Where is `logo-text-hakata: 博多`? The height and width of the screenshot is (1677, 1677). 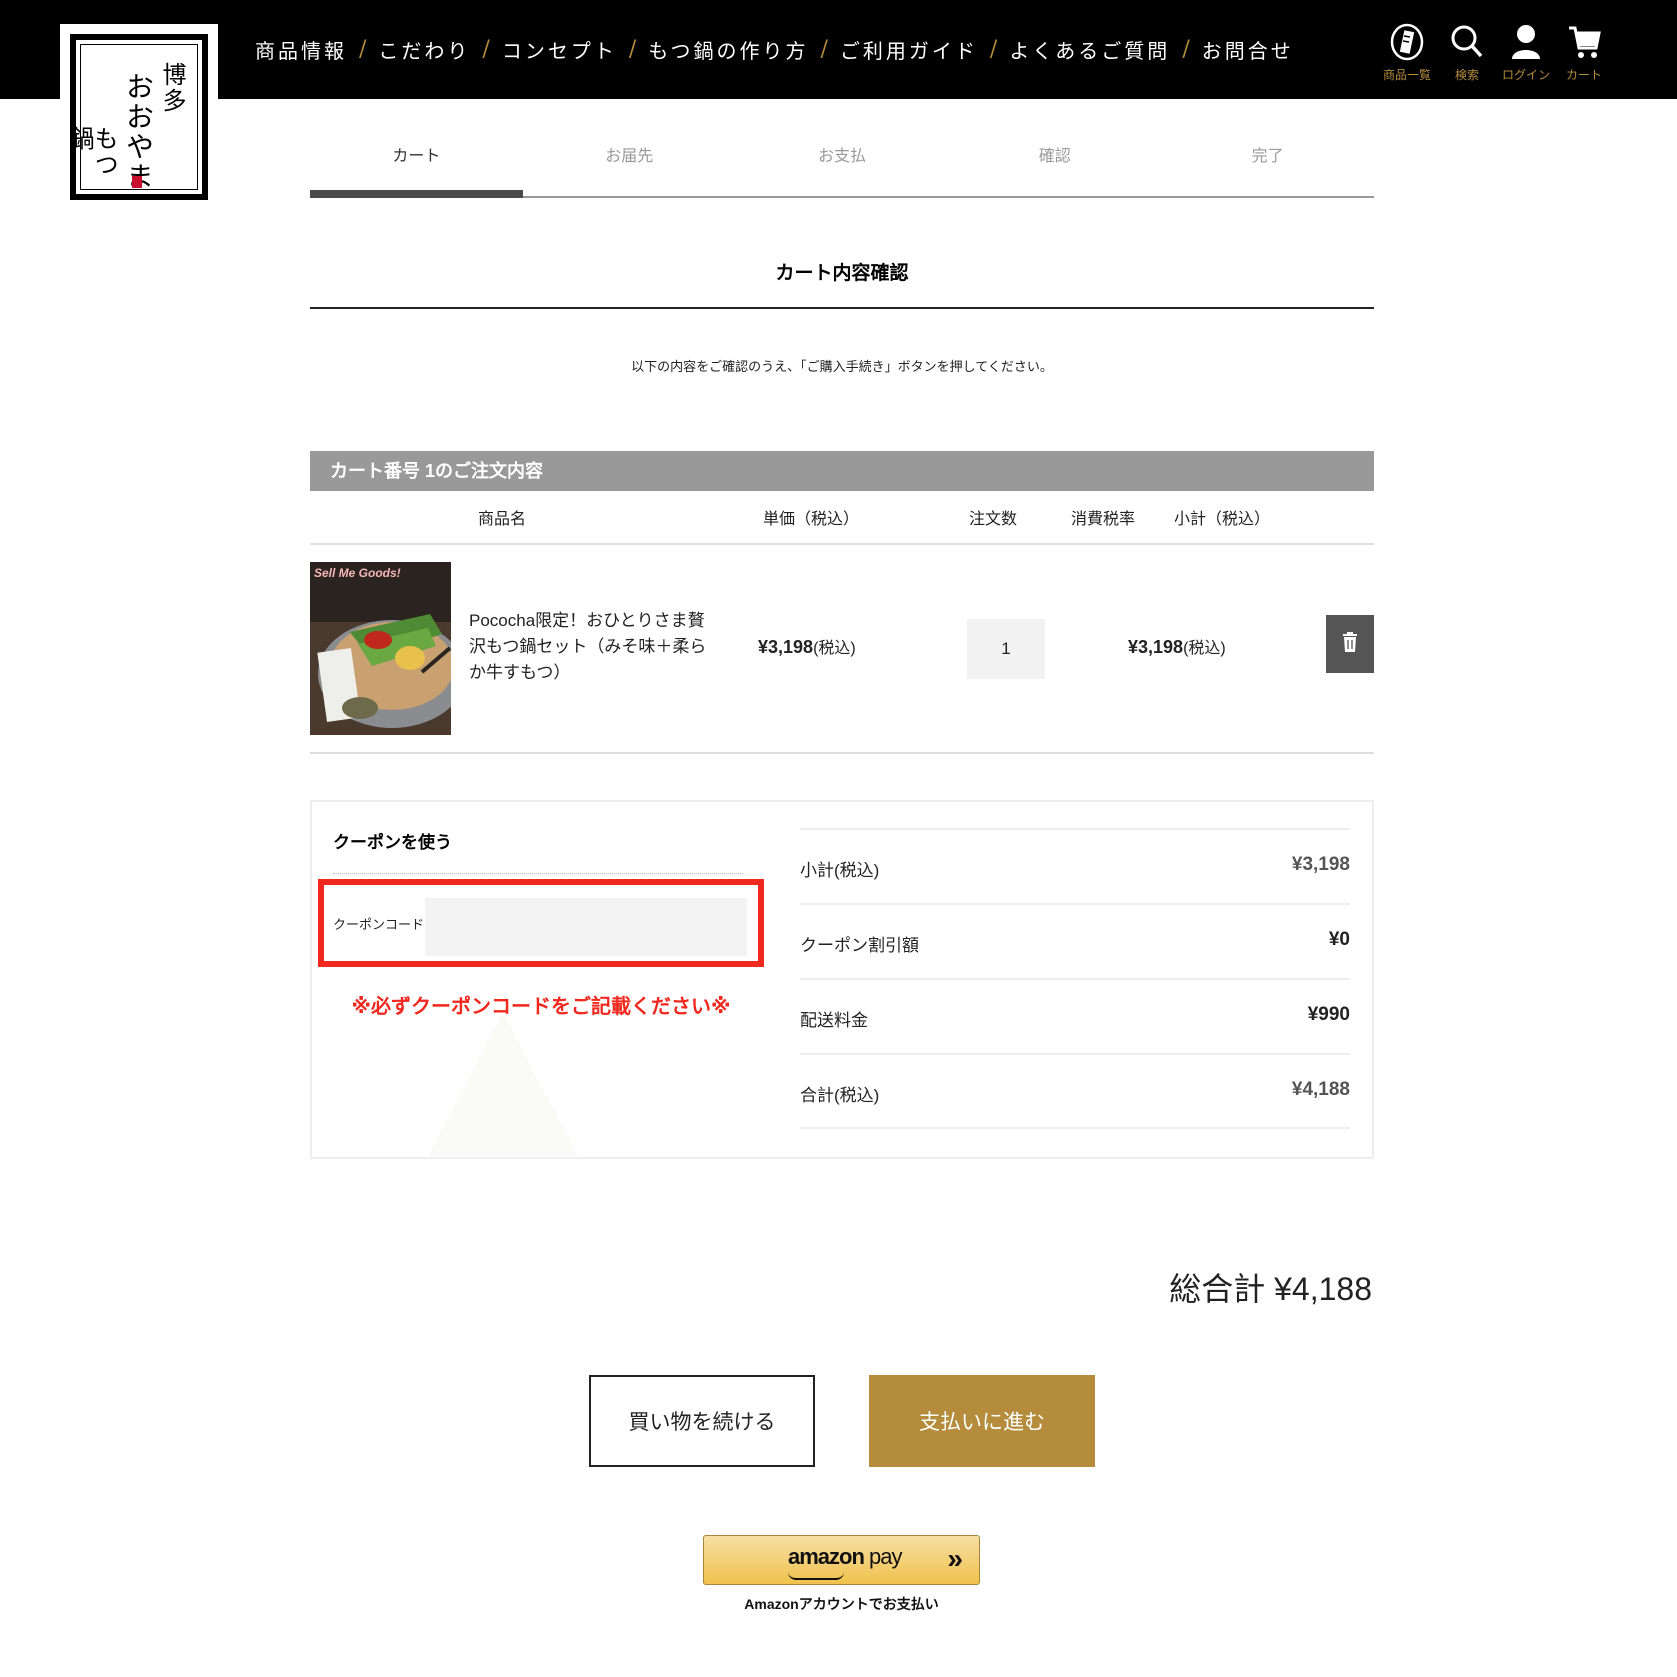
logo-text-hakata: 博多 is located at coordinates (172, 88).